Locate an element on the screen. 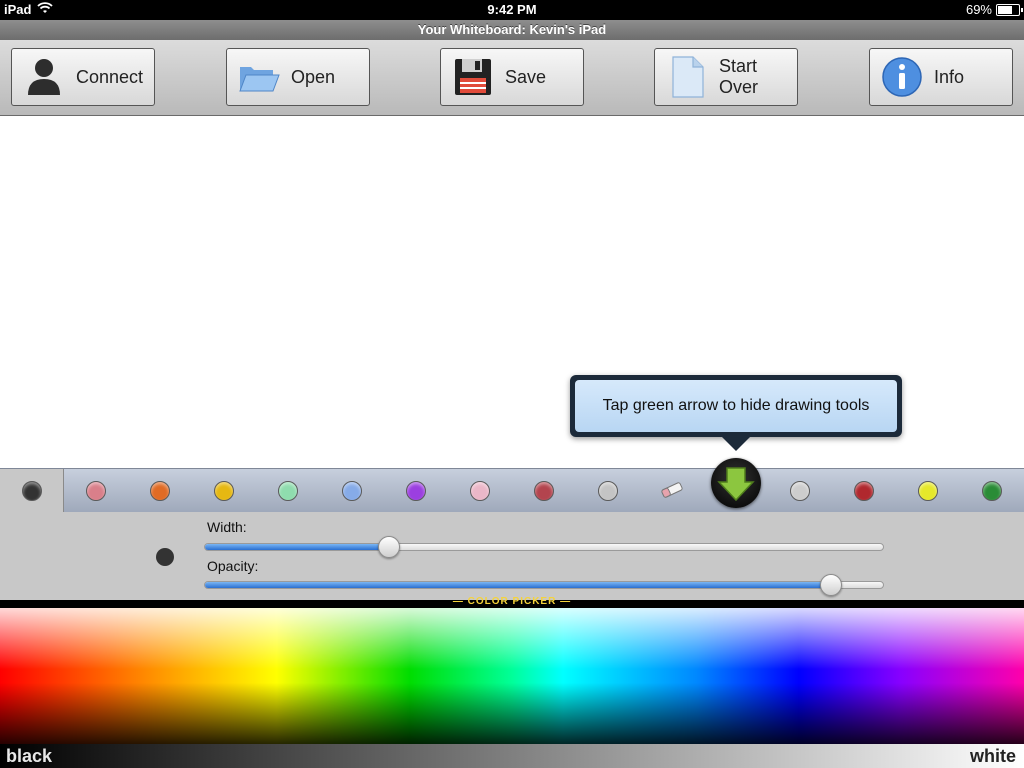 This screenshot has height=768, width=1024. swatch-light-pink is located at coordinates (480, 491).